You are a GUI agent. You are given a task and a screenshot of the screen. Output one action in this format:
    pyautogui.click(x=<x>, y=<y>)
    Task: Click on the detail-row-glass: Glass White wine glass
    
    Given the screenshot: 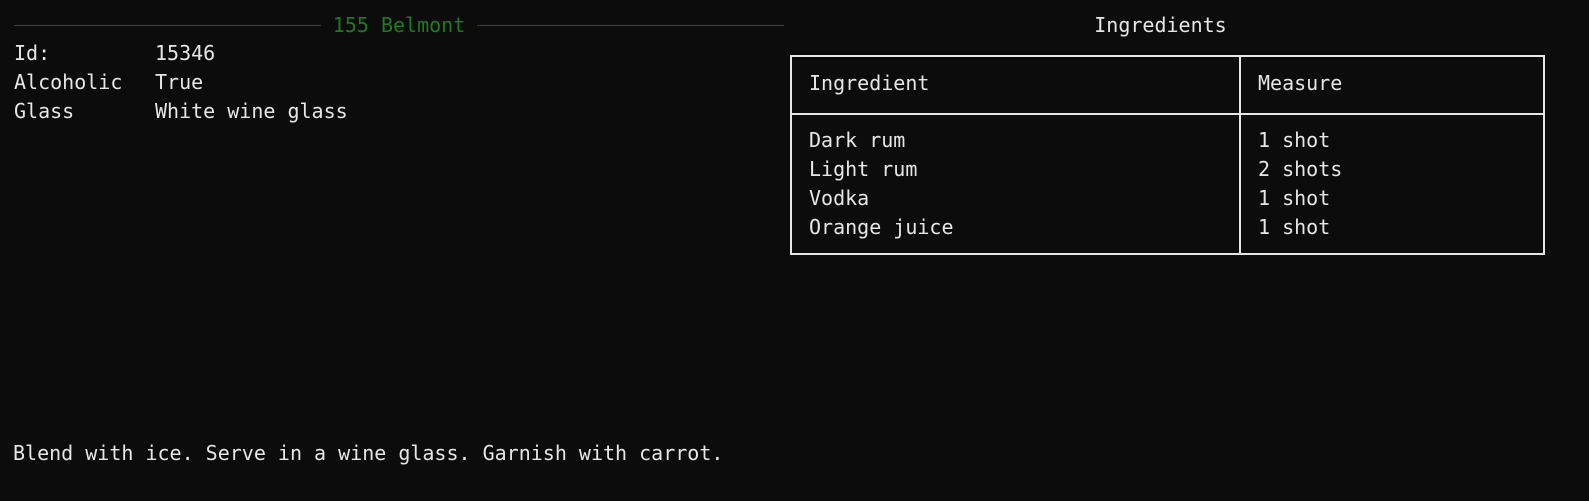 What is the action you would take?
    pyautogui.click(x=181, y=111)
    